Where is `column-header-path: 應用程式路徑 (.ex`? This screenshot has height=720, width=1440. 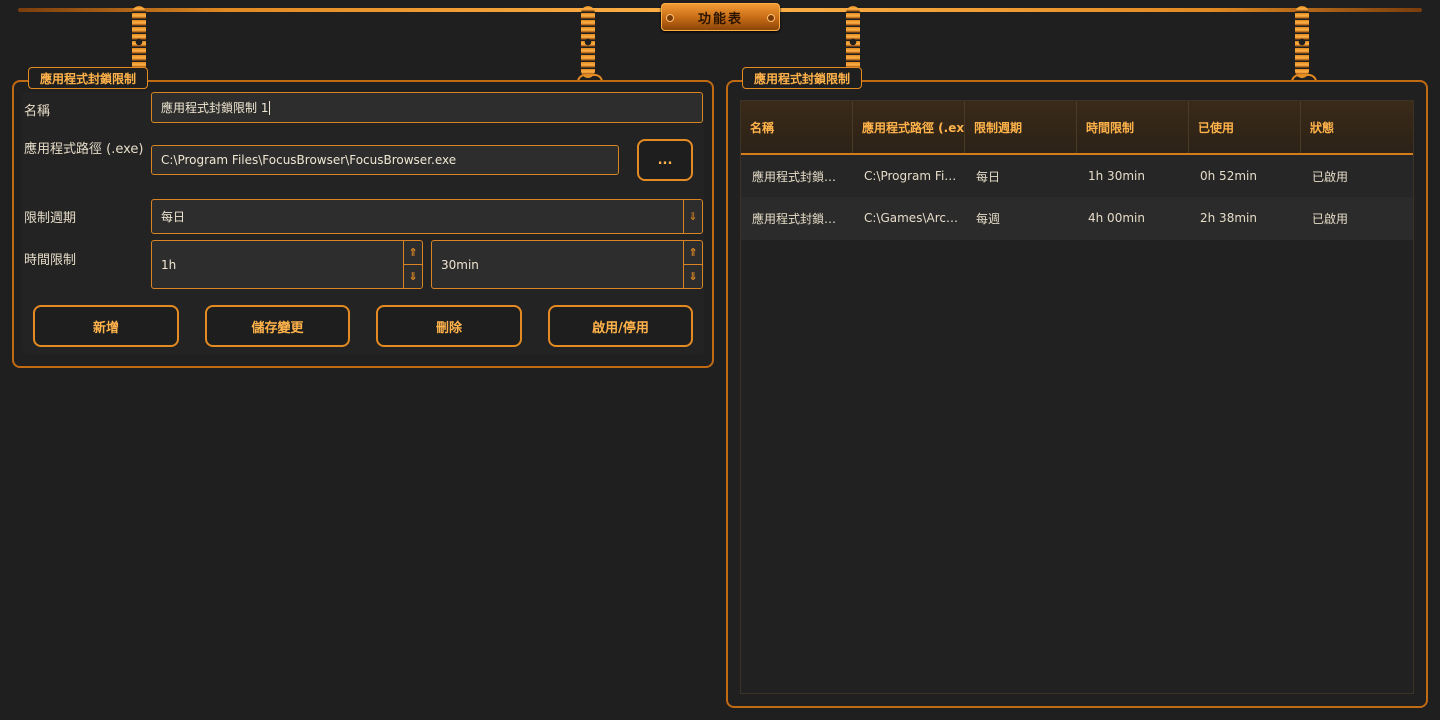 column-header-path: 應用程式路徑 (.ex is located at coordinates (909, 127).